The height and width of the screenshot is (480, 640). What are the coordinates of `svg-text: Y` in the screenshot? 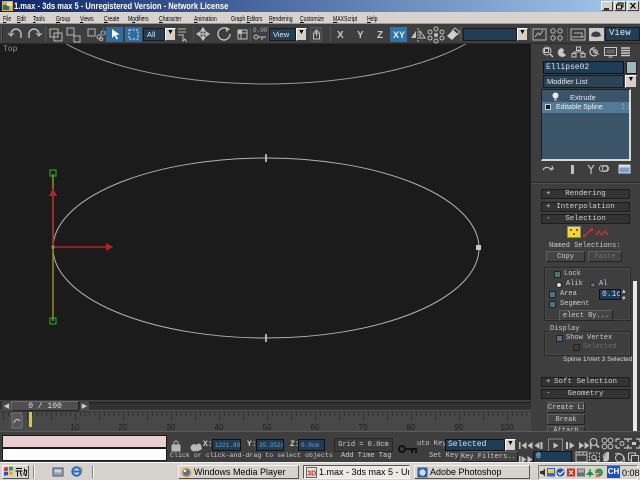 It's located at (360, 35).